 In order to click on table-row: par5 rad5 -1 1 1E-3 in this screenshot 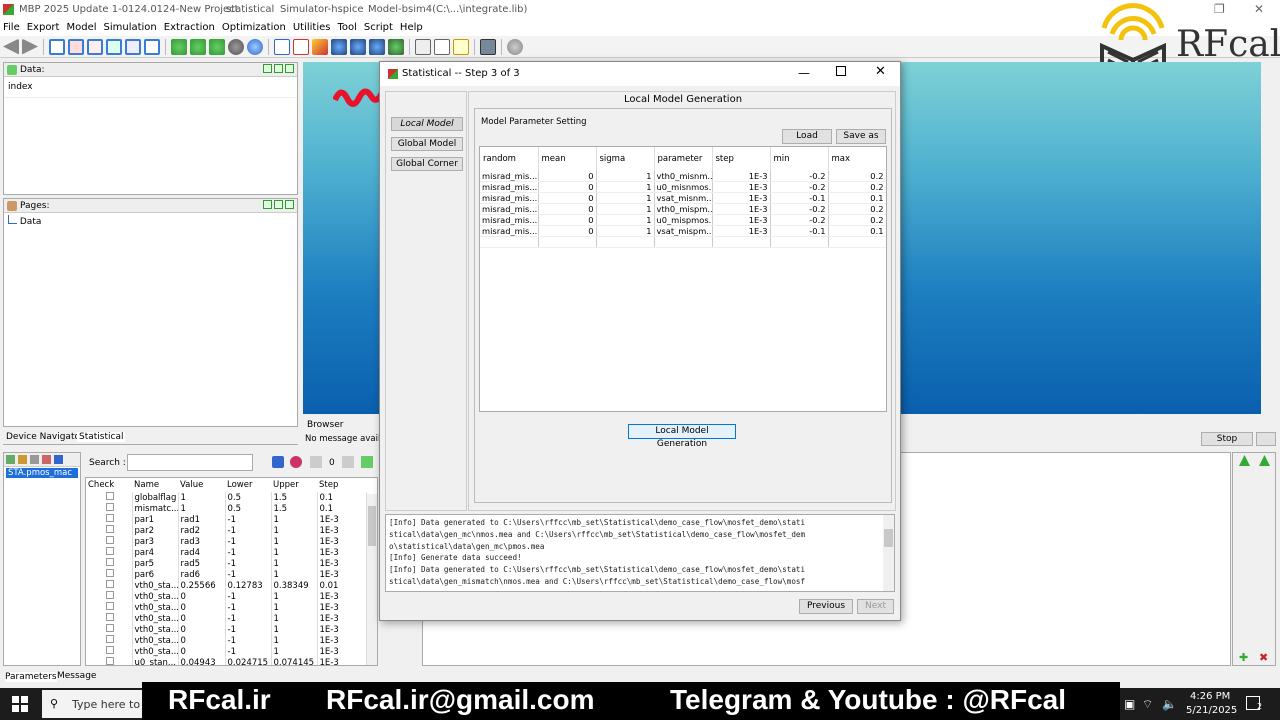, I will do `click(226, 563)`.